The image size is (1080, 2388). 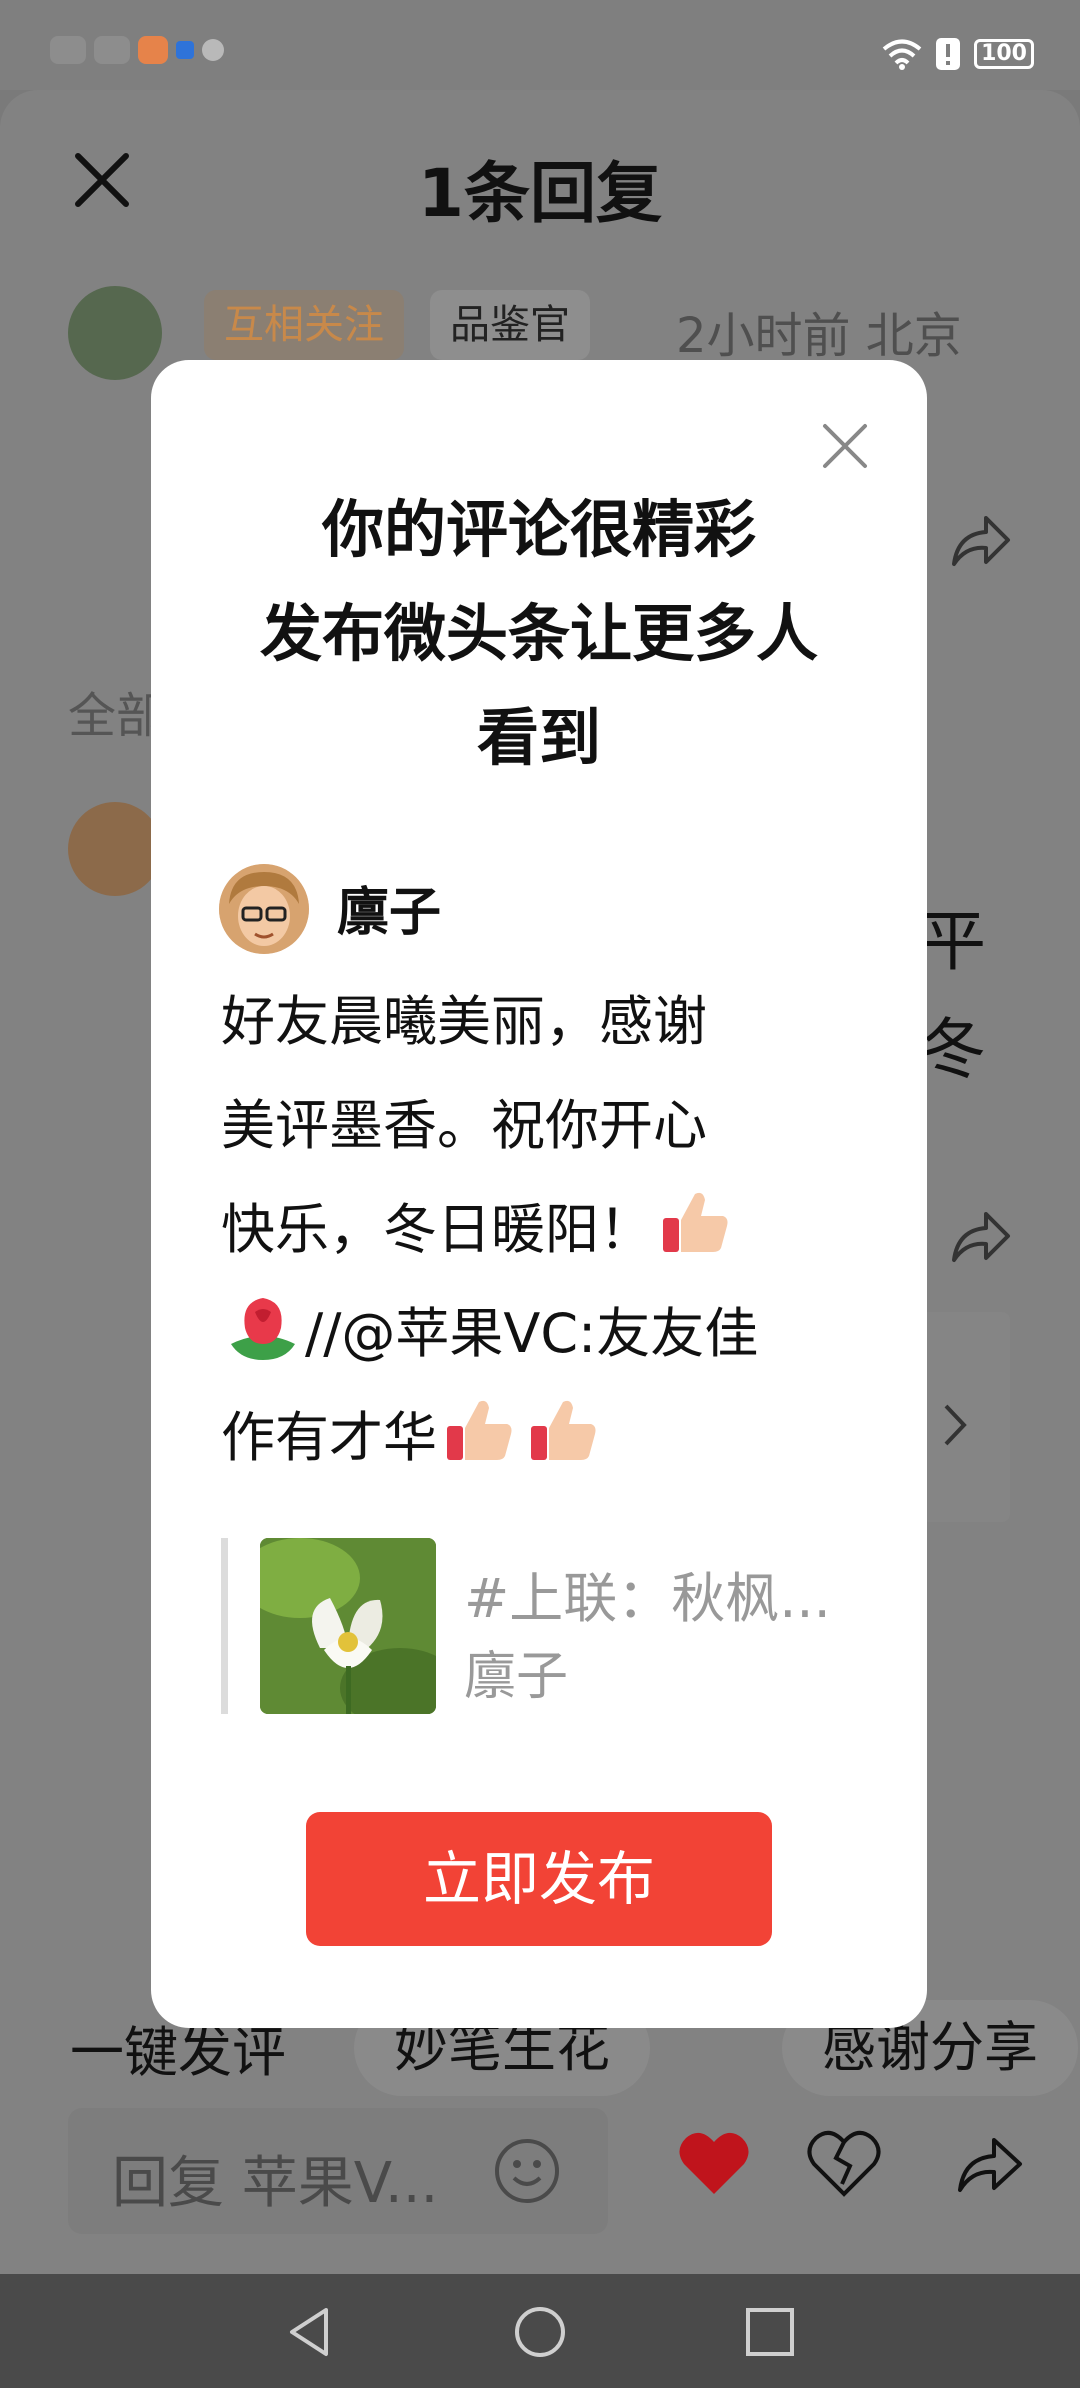 What do you see at coordinates (844, 2163) in the screenshot?
I see `broken-heart-icon` at bounding box center [844, 2163].